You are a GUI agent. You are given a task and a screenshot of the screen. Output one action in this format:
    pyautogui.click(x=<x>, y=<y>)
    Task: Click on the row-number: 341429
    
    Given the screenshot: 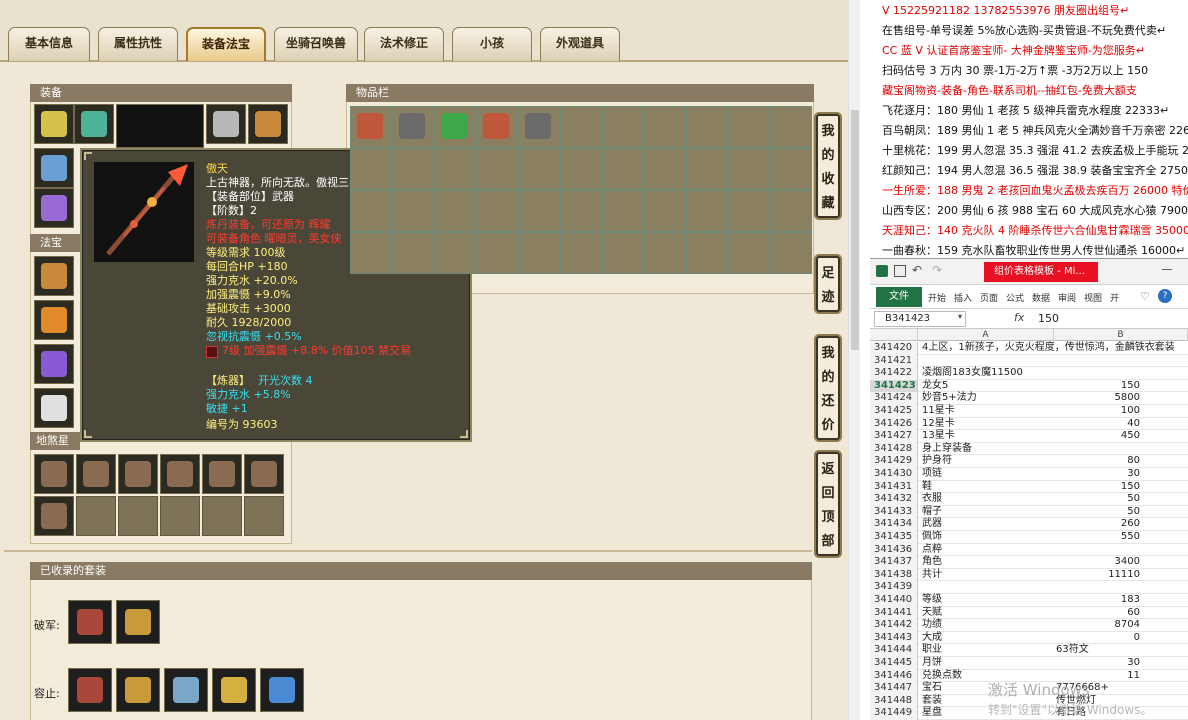 What is the action you would take?
    pyautogui.click(x=894, y=461)
    